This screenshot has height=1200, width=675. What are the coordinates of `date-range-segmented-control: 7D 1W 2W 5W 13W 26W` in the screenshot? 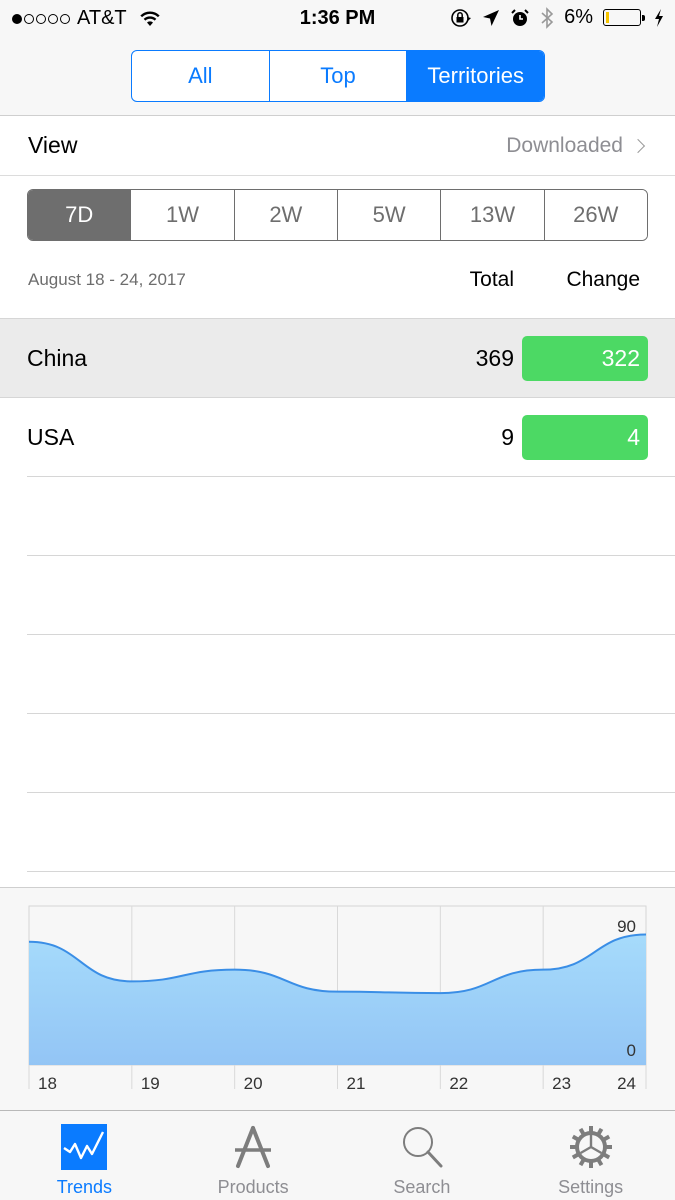 It's located at (337, 215).